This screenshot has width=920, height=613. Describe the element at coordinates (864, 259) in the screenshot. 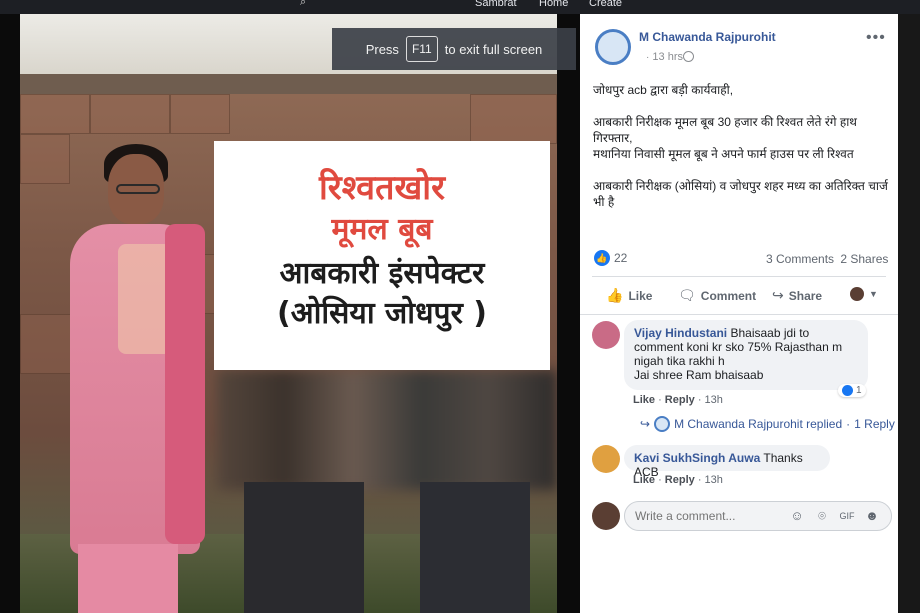

I see `shares-count-link: 2 Shares` at that location.